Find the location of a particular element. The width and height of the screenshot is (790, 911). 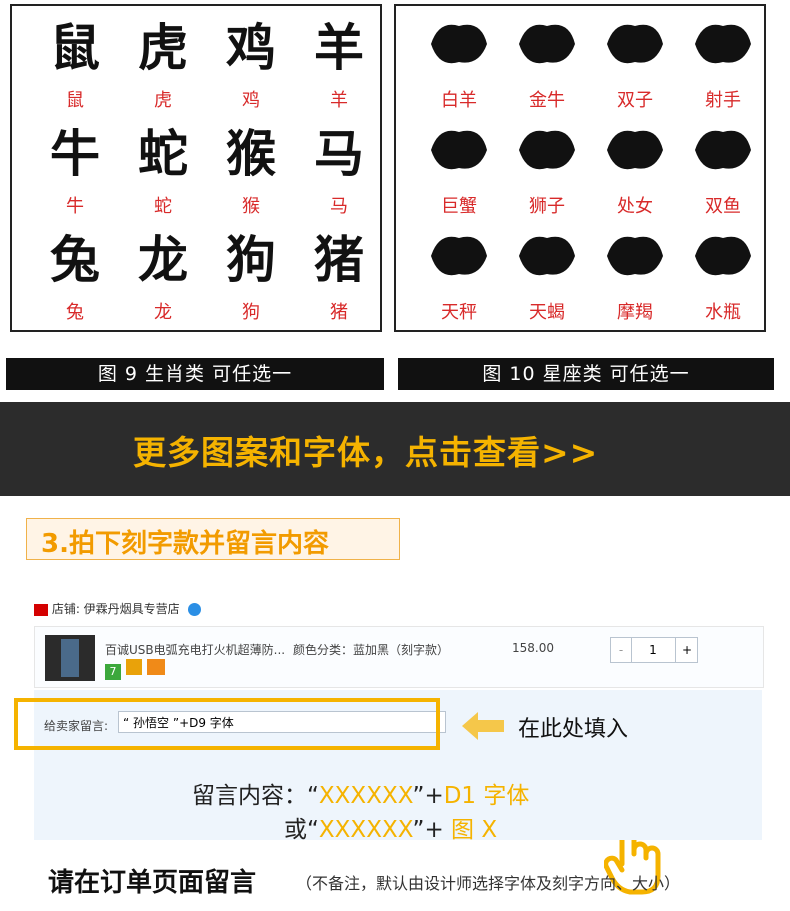

zodiac-item: 鼠鼠 is located at coordinates (75, 62).